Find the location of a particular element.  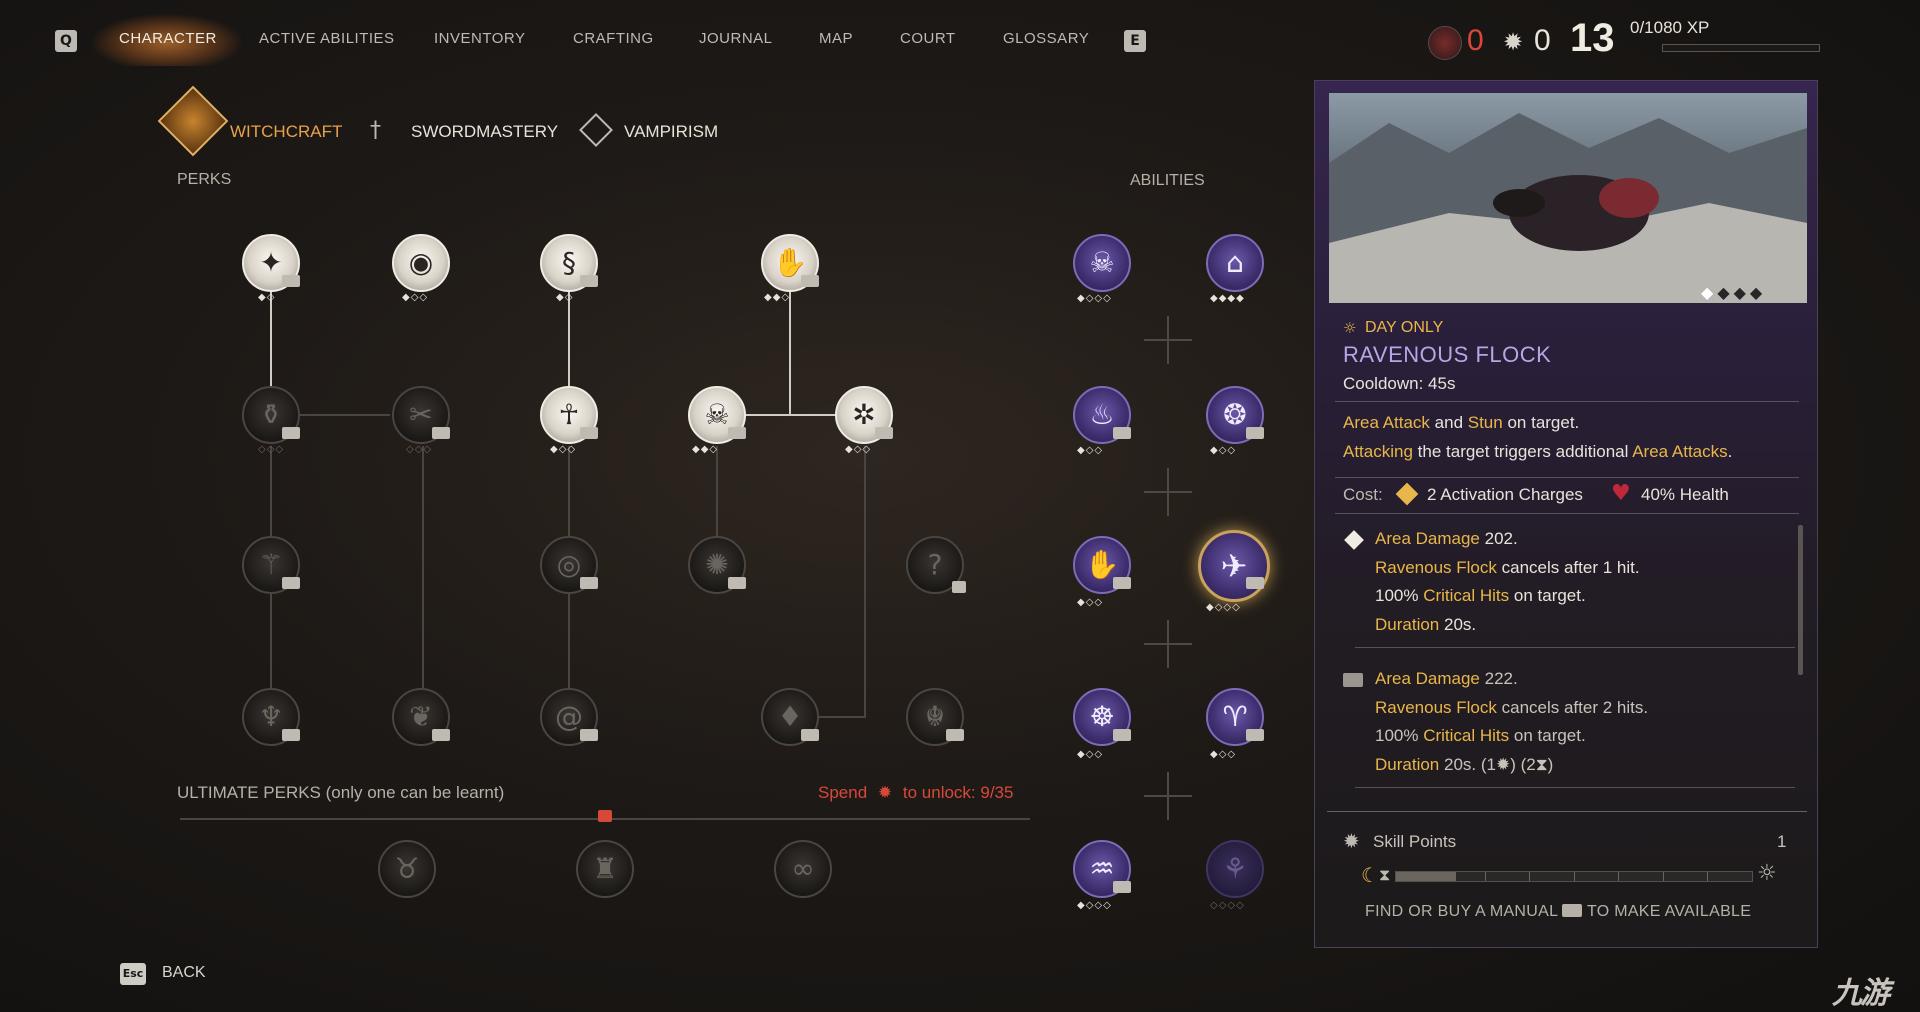

tab-active-abilities: ACTIVE ABILITIES is located at coordinates (327, 38).